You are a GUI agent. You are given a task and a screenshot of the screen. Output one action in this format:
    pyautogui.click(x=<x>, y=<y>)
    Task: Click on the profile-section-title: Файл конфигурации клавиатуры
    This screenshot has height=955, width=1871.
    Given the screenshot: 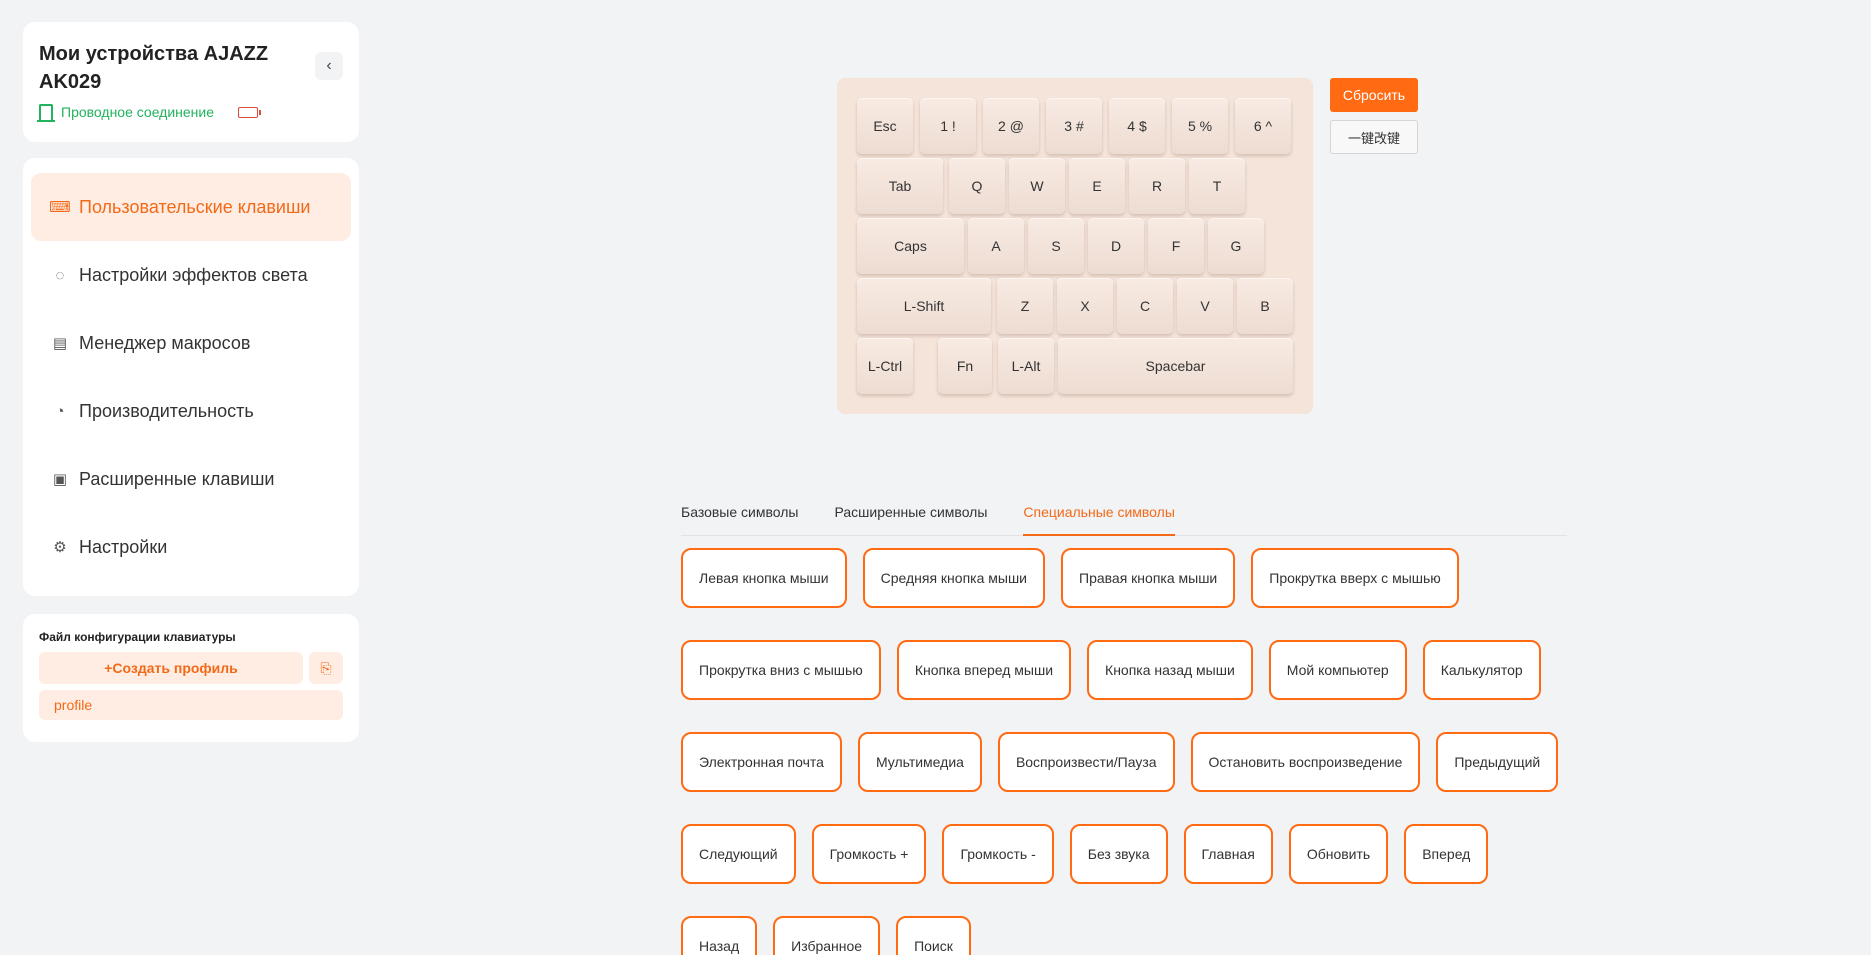 What is the action you would take?
    pyautogui.click(x=137, y=637)
    